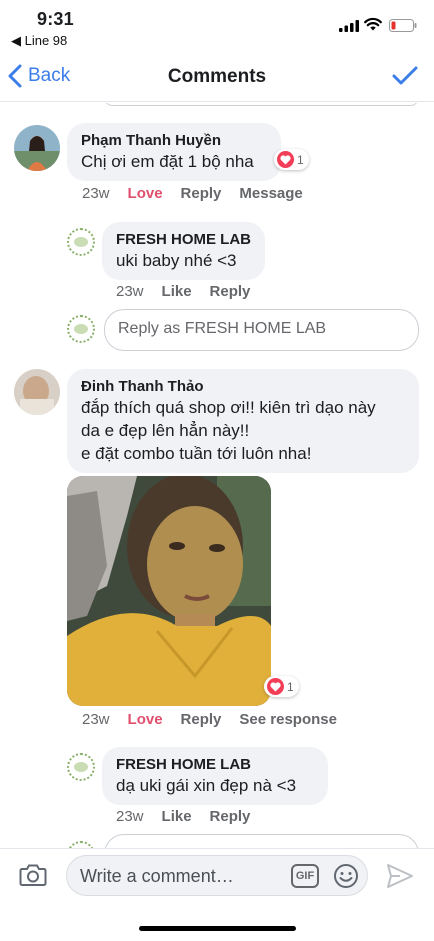  I want to click on reply-bubble: FRESH HOME LAB uki baby nhé <3, so click(183, 251).